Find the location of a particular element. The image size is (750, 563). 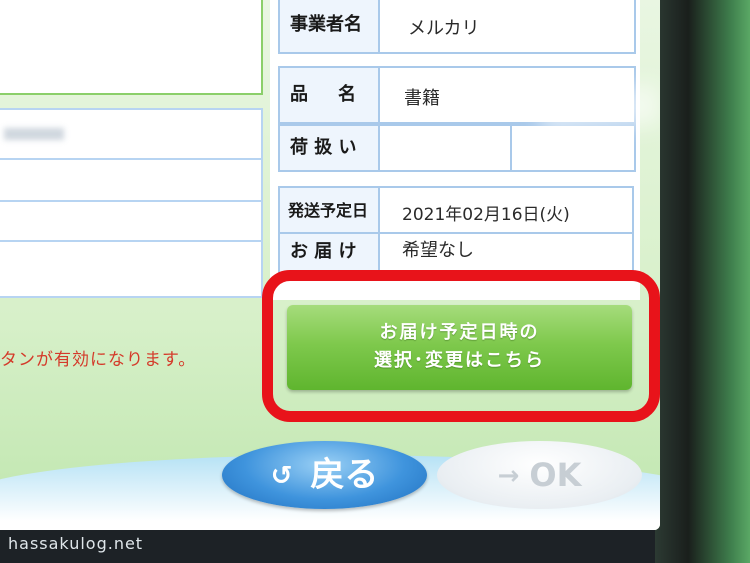

business-row: 事業者名 メルカリ is located at coordinates (457, 27).